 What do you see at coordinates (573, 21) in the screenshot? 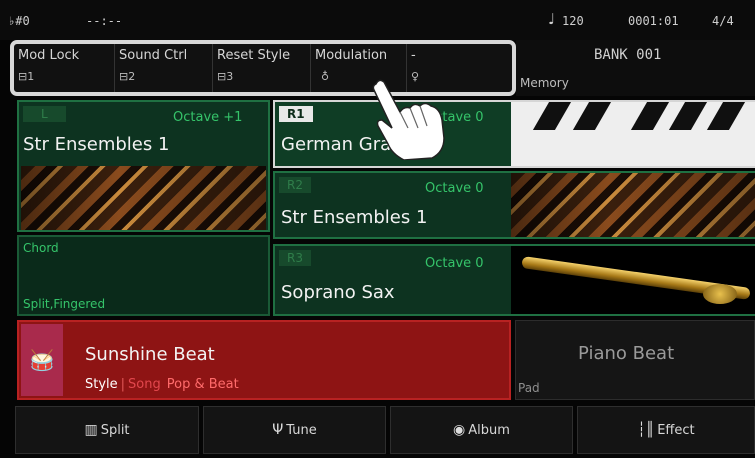
I see `tempo-readout: 120` at bounding box center [573, 21].